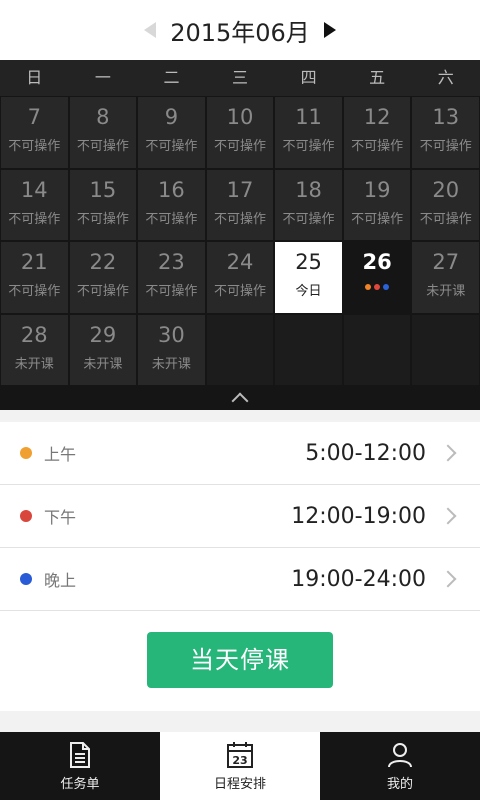  I want to click on session-label: 晚上, so click(60, 580).